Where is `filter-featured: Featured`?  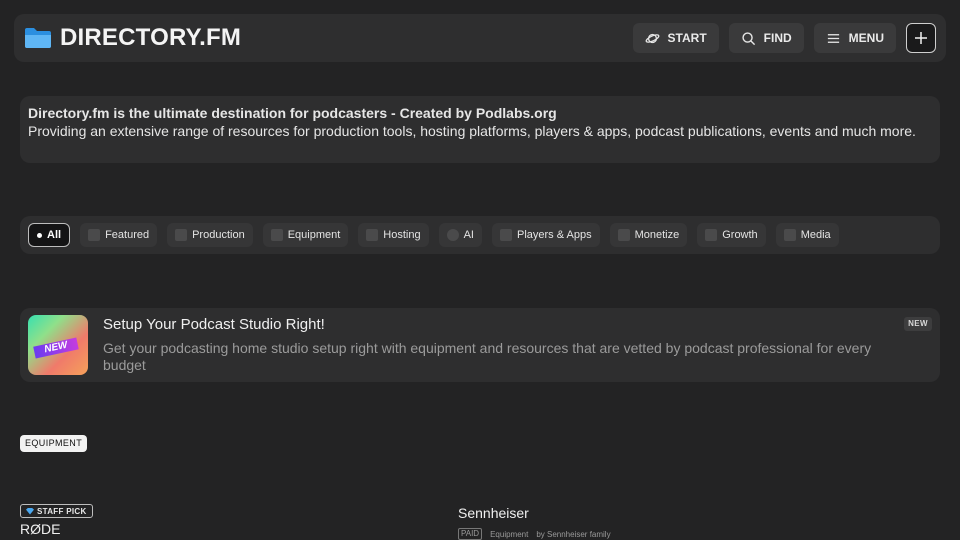 filter-featured: Featured is located at coordinates (119, 235).